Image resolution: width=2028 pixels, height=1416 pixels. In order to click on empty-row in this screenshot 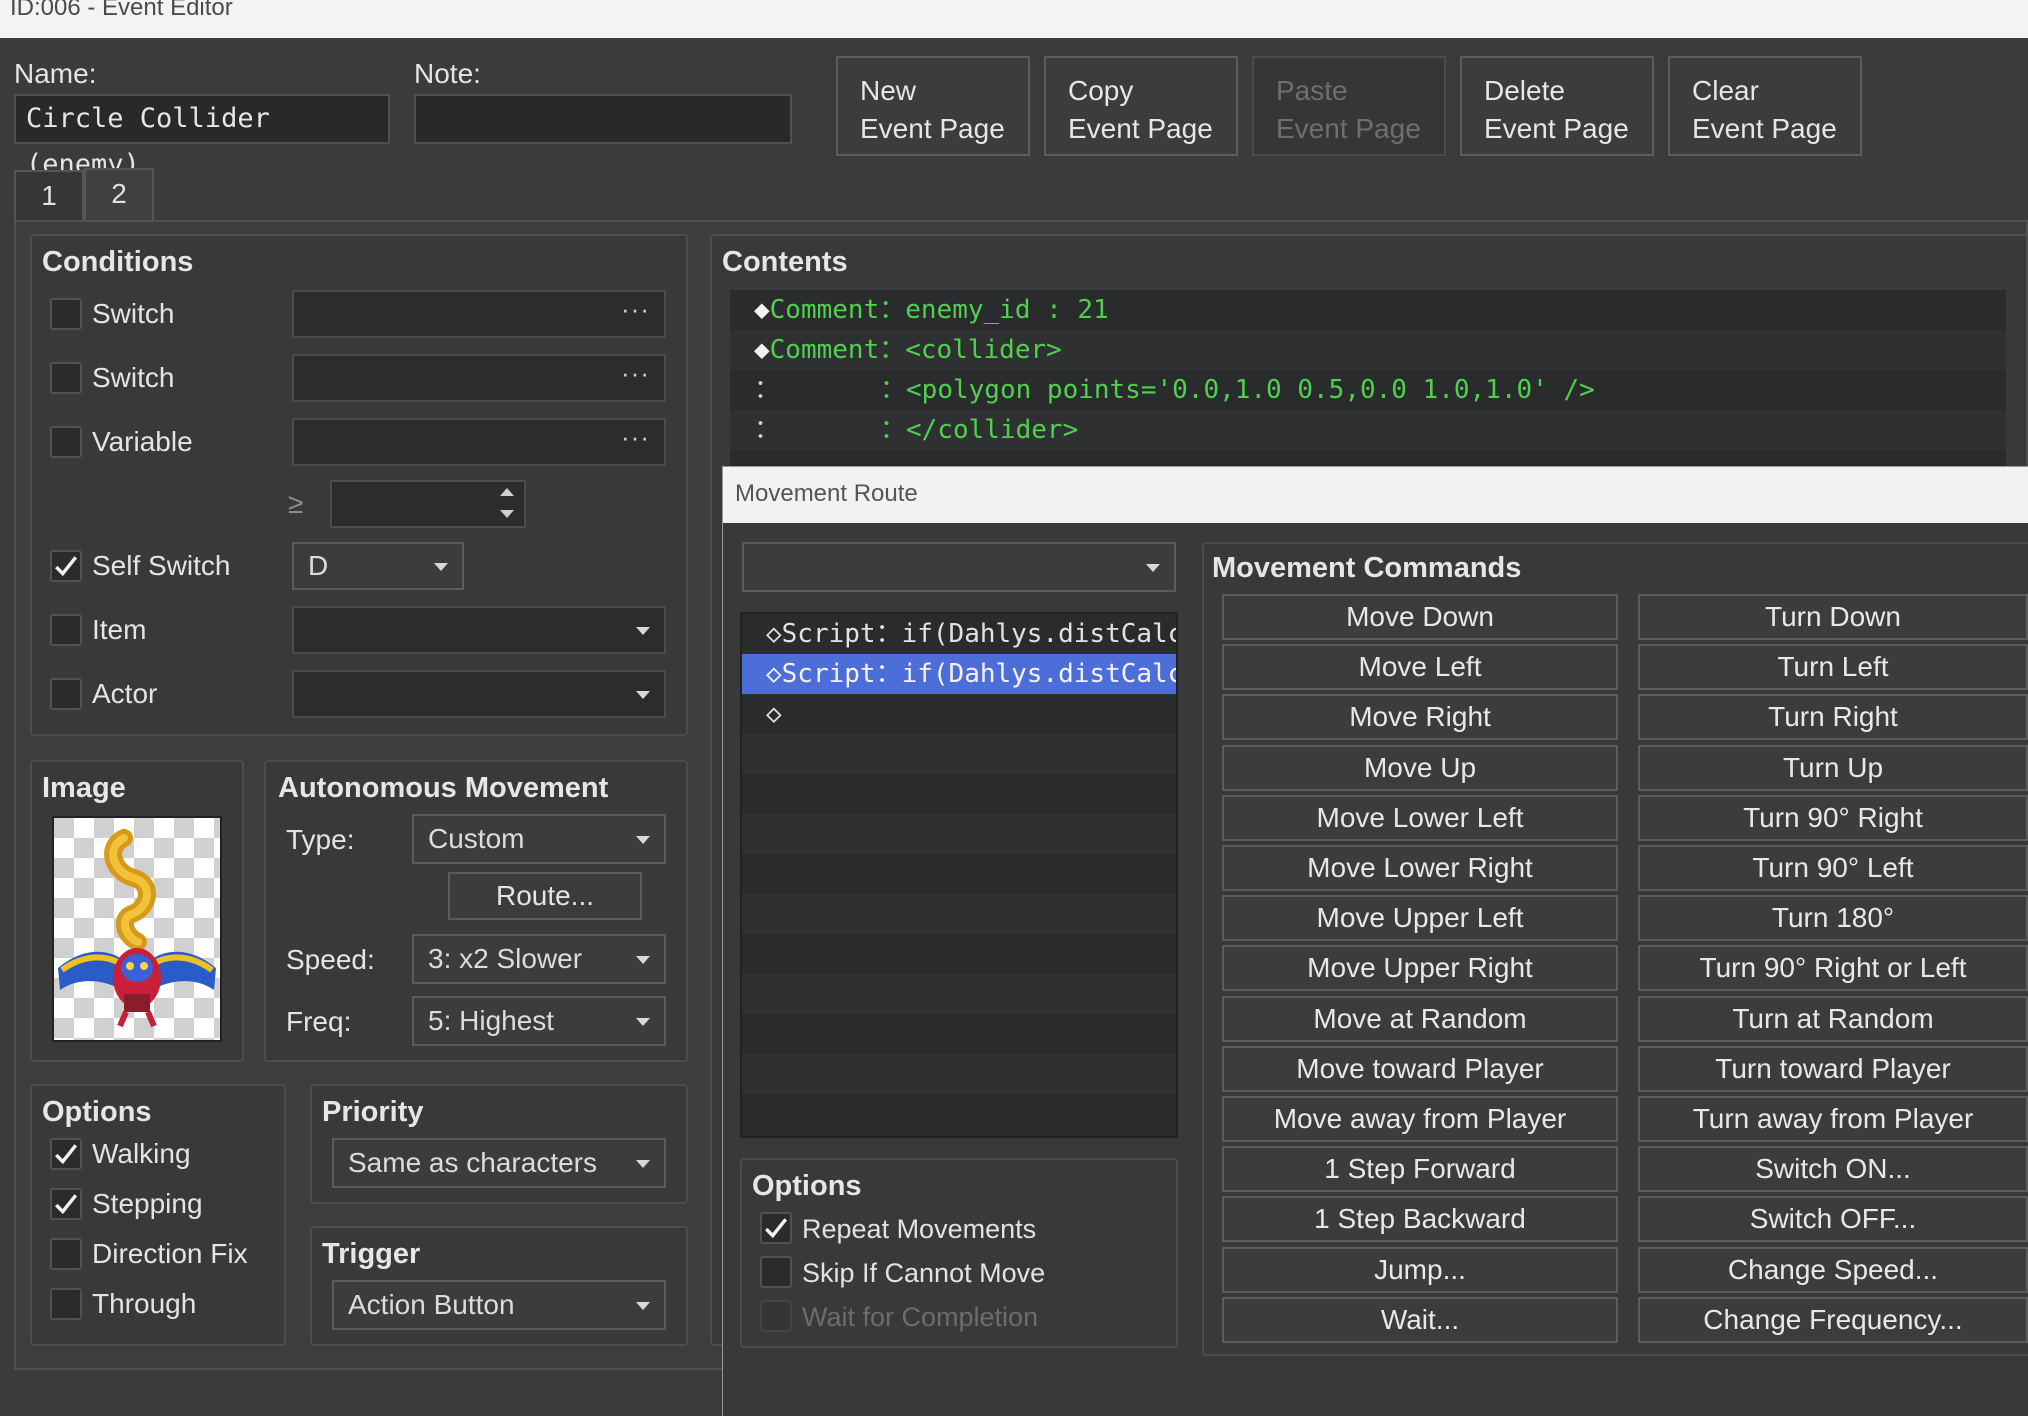, I will do `click(959, 794)`.